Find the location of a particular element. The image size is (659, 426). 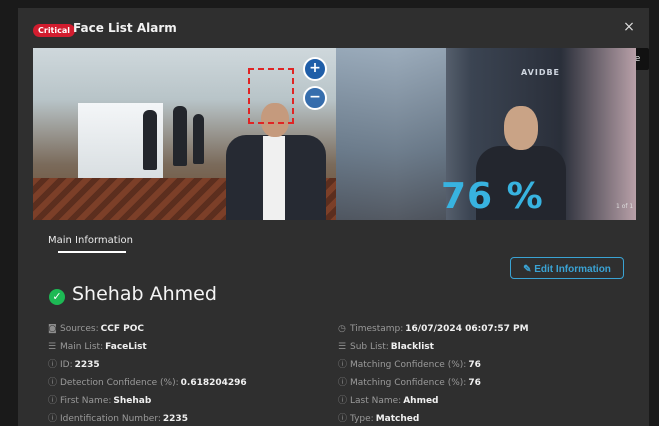

info-row-timestamp: ◷ Timestamp: 16/07/2024 06:07:57 PM is located at coordinates (433, 329).